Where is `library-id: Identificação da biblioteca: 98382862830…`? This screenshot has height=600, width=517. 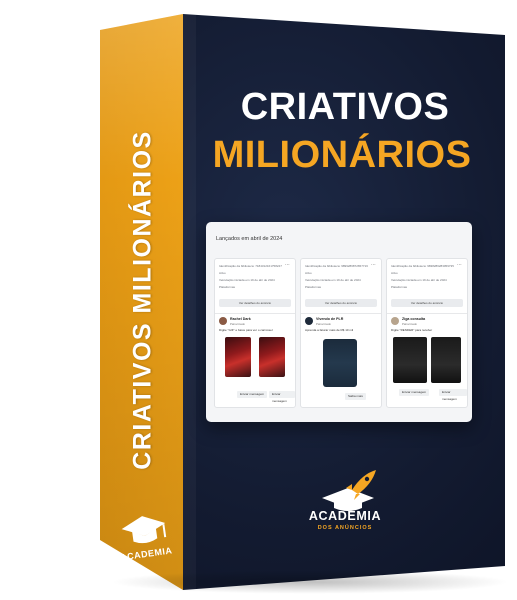
library-id: Identificação da biblioteca: 98382862830… is located at coordinates (422, 266).